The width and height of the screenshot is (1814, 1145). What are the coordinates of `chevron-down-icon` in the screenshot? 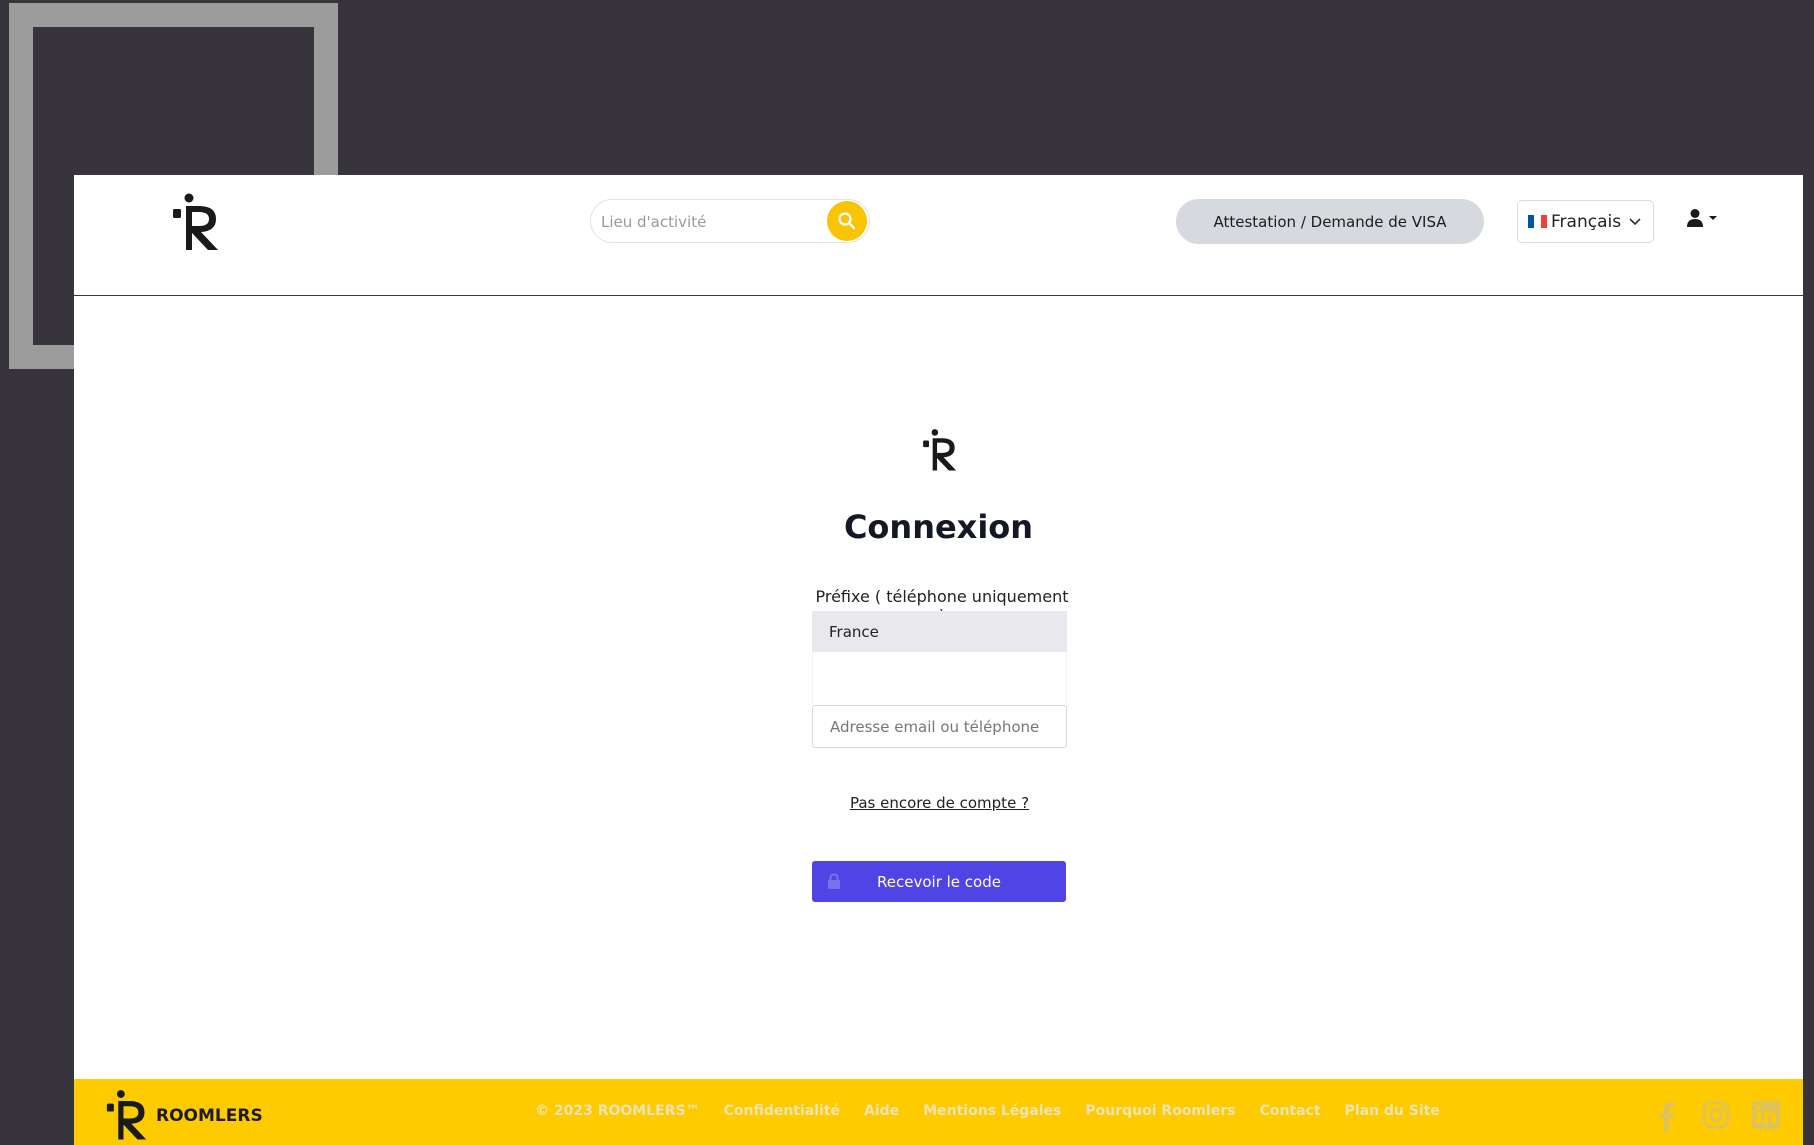 It's located at (1635, 221).